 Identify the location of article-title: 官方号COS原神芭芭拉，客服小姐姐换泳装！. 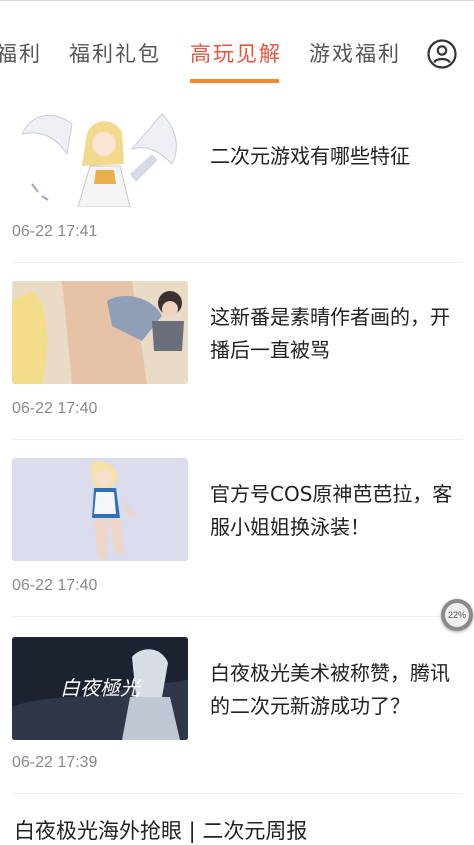
(335, 511).